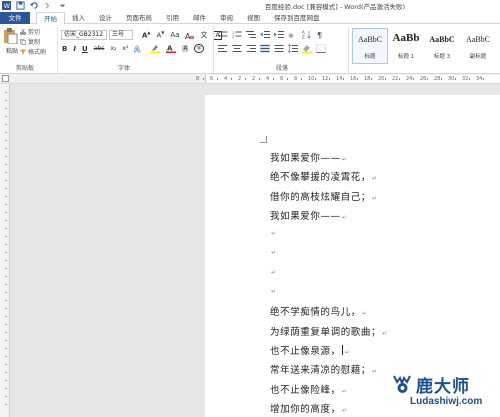 The width and height of the screenshot is (500, 417). I want to click on document-line: 也不止像泉源， ↵, so click(329, 352).